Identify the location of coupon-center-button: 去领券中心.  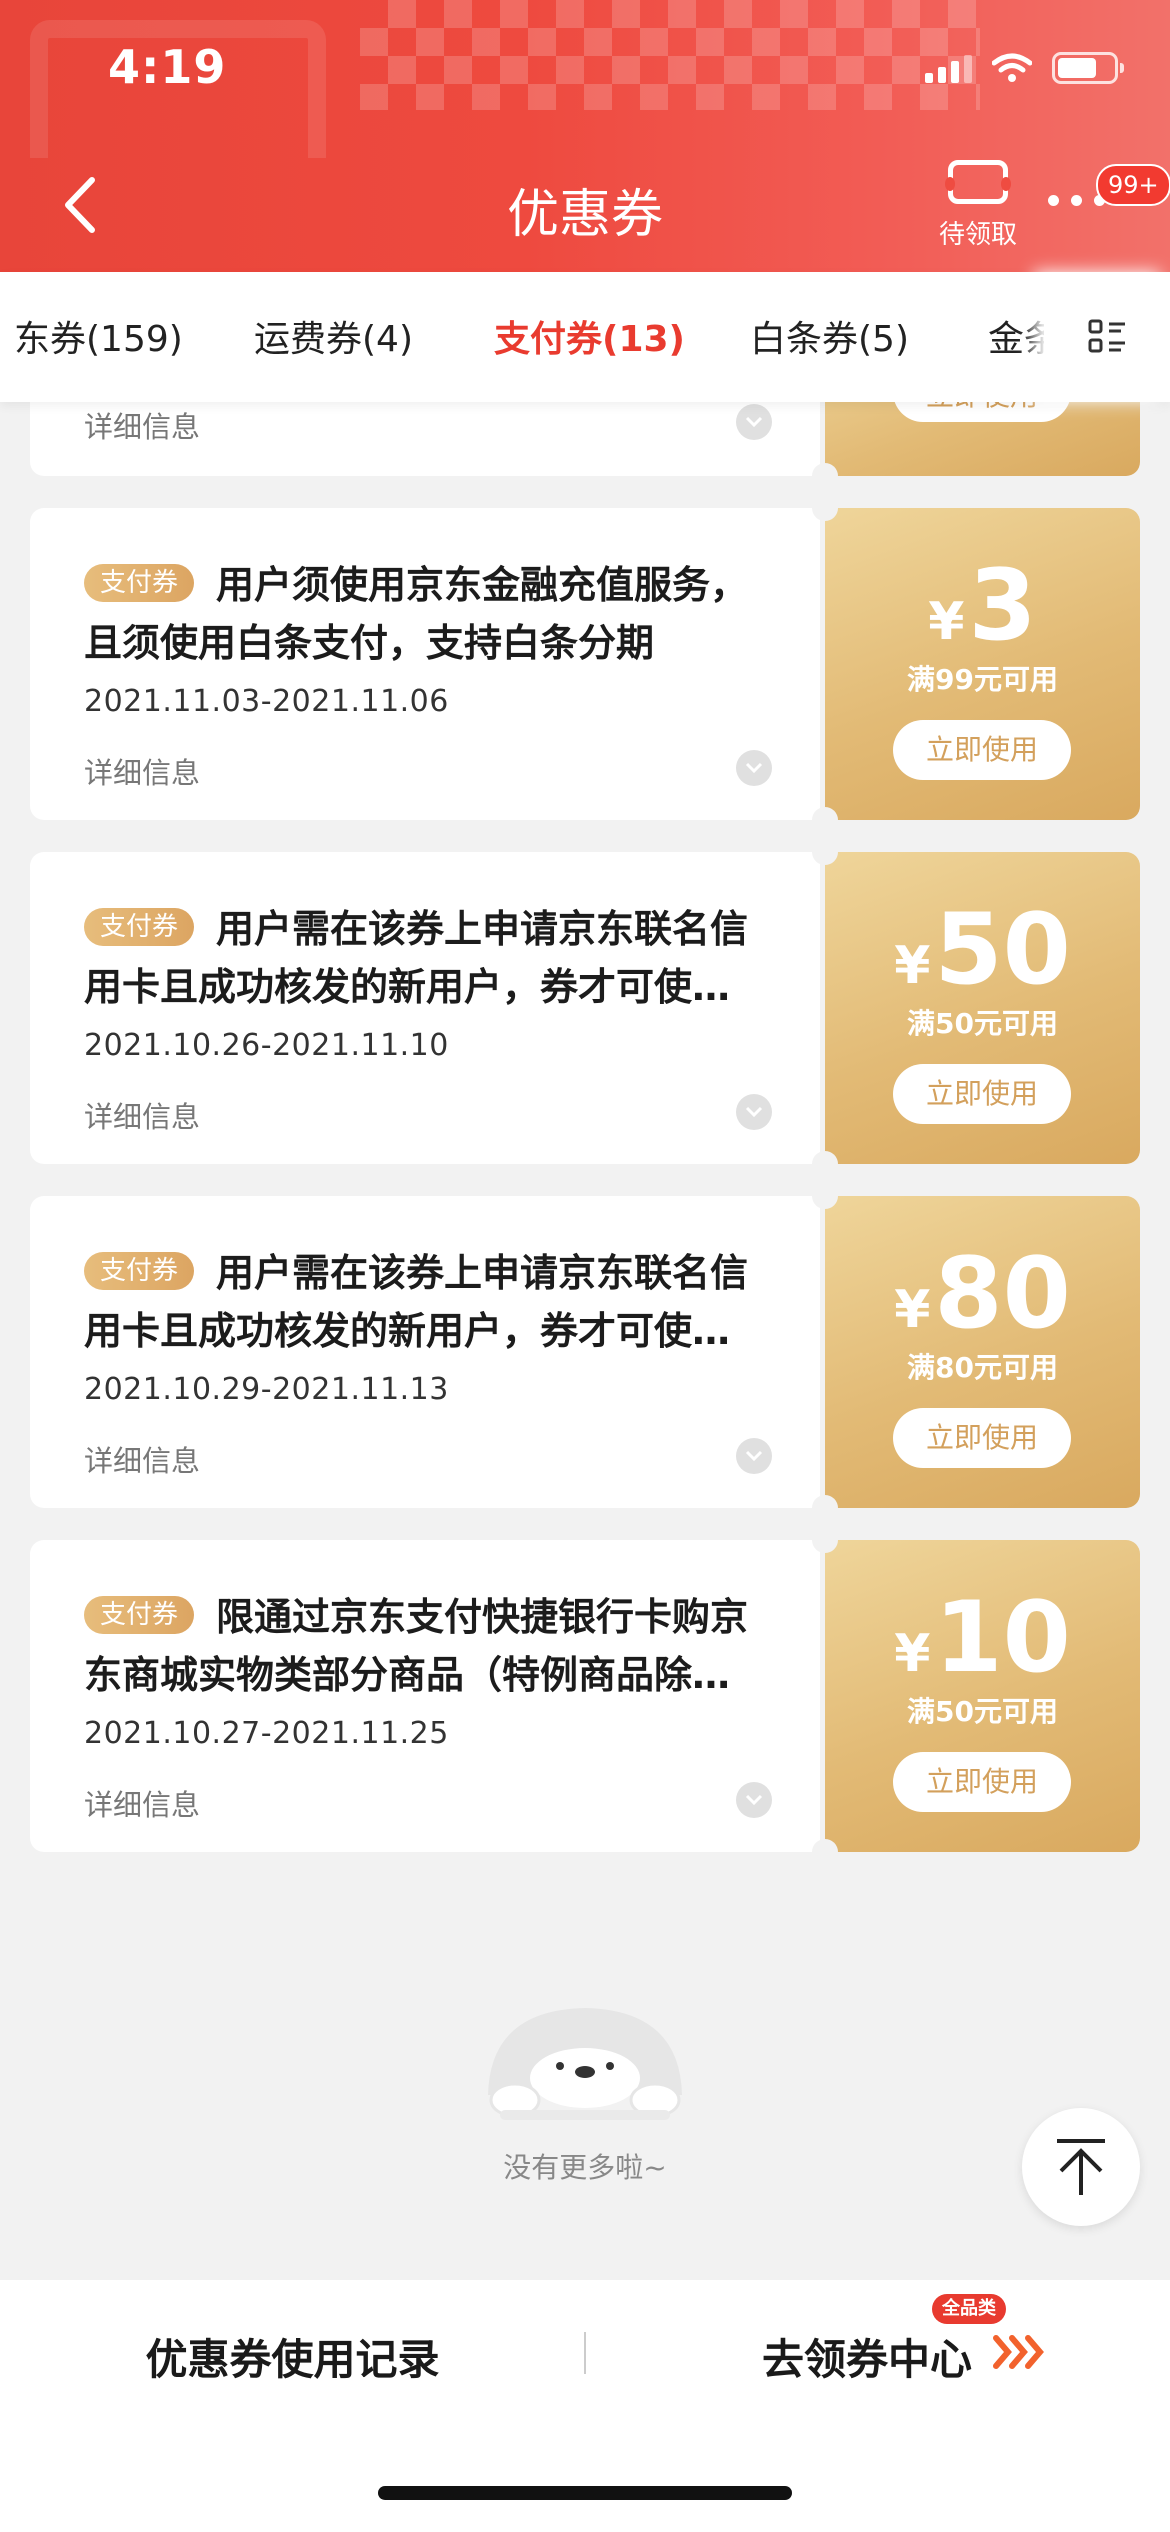
(867, 2356).